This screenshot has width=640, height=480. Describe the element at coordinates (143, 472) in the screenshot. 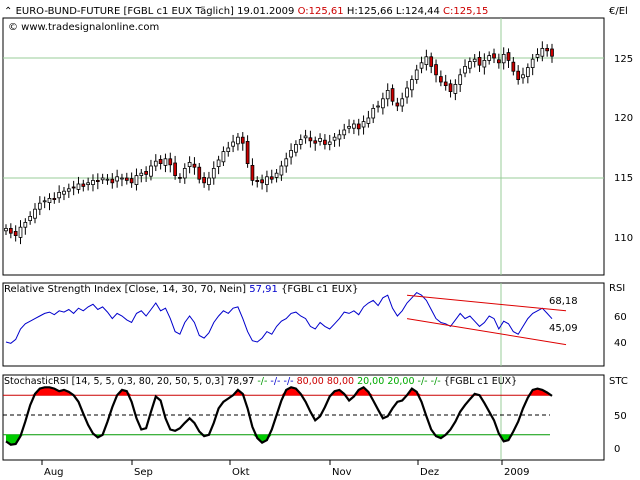

I see `x-label-sep: Sep` at that location.